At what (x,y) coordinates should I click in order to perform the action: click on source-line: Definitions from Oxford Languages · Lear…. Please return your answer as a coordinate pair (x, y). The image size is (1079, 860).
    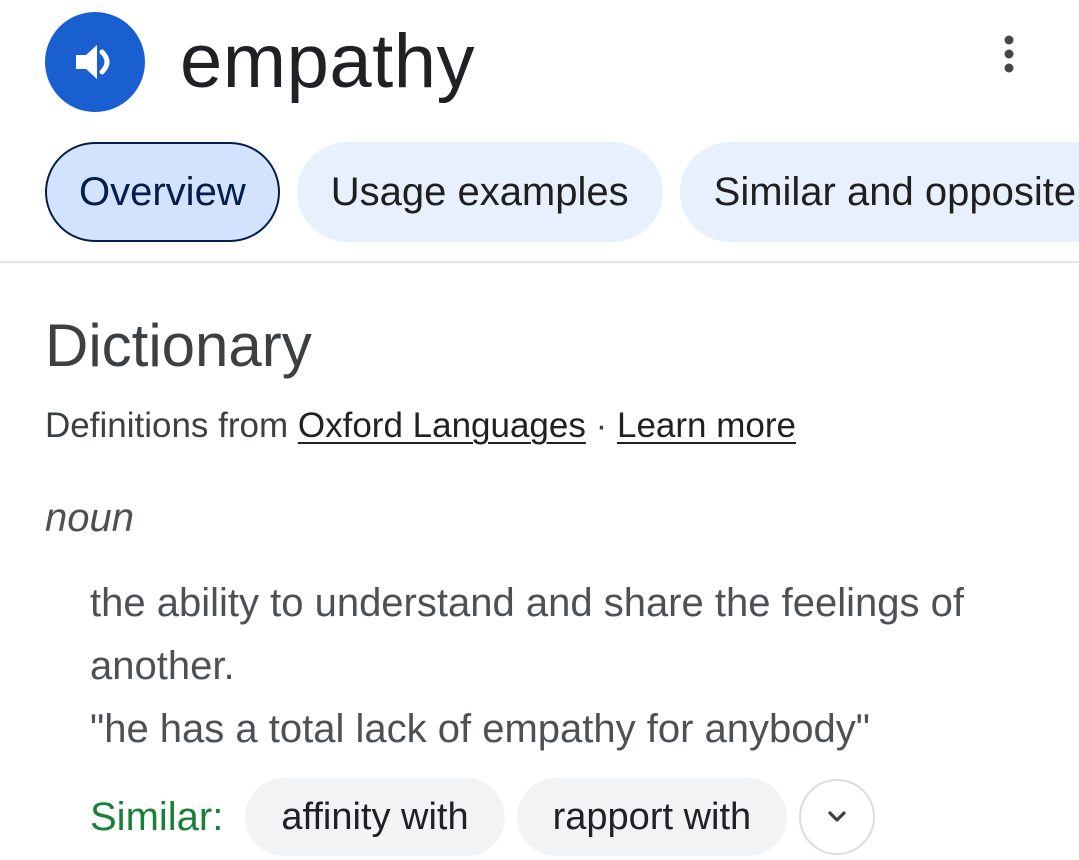
    Looking at the image, I should click on (420, 426).